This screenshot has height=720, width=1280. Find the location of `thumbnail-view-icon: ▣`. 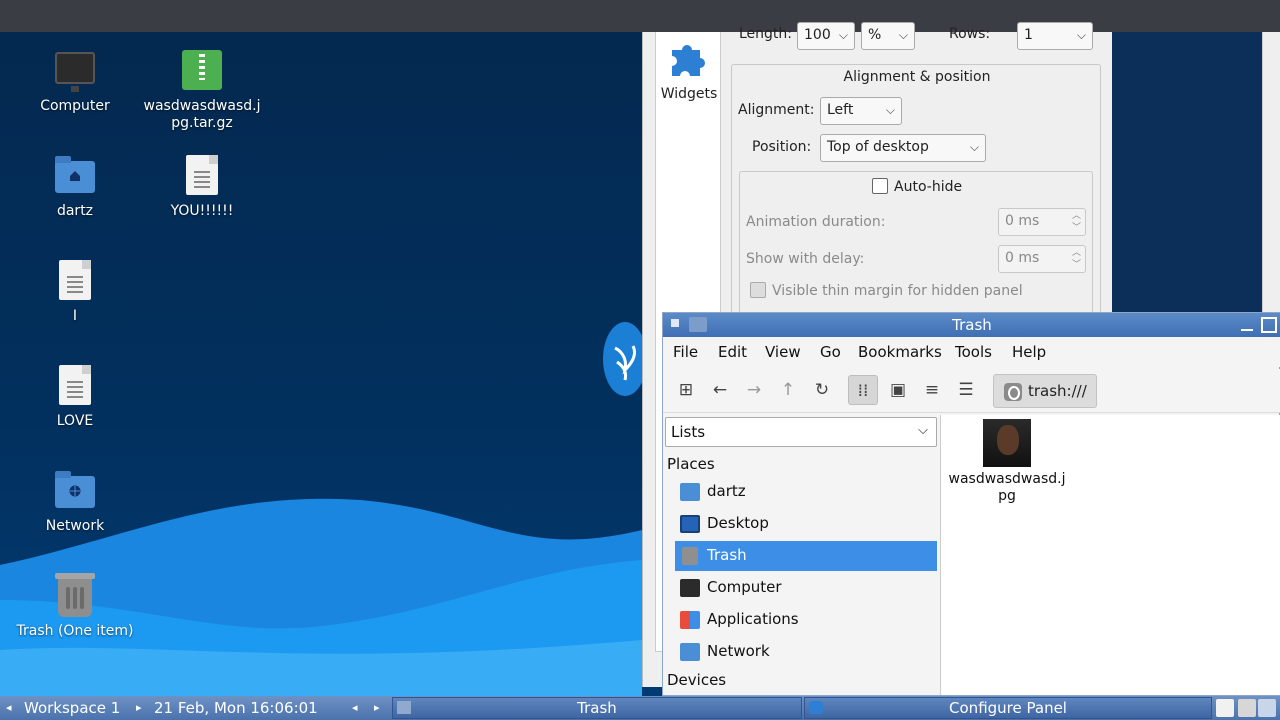

thumbnail-view-icon: ▣ is located at coordinates (898, 390).